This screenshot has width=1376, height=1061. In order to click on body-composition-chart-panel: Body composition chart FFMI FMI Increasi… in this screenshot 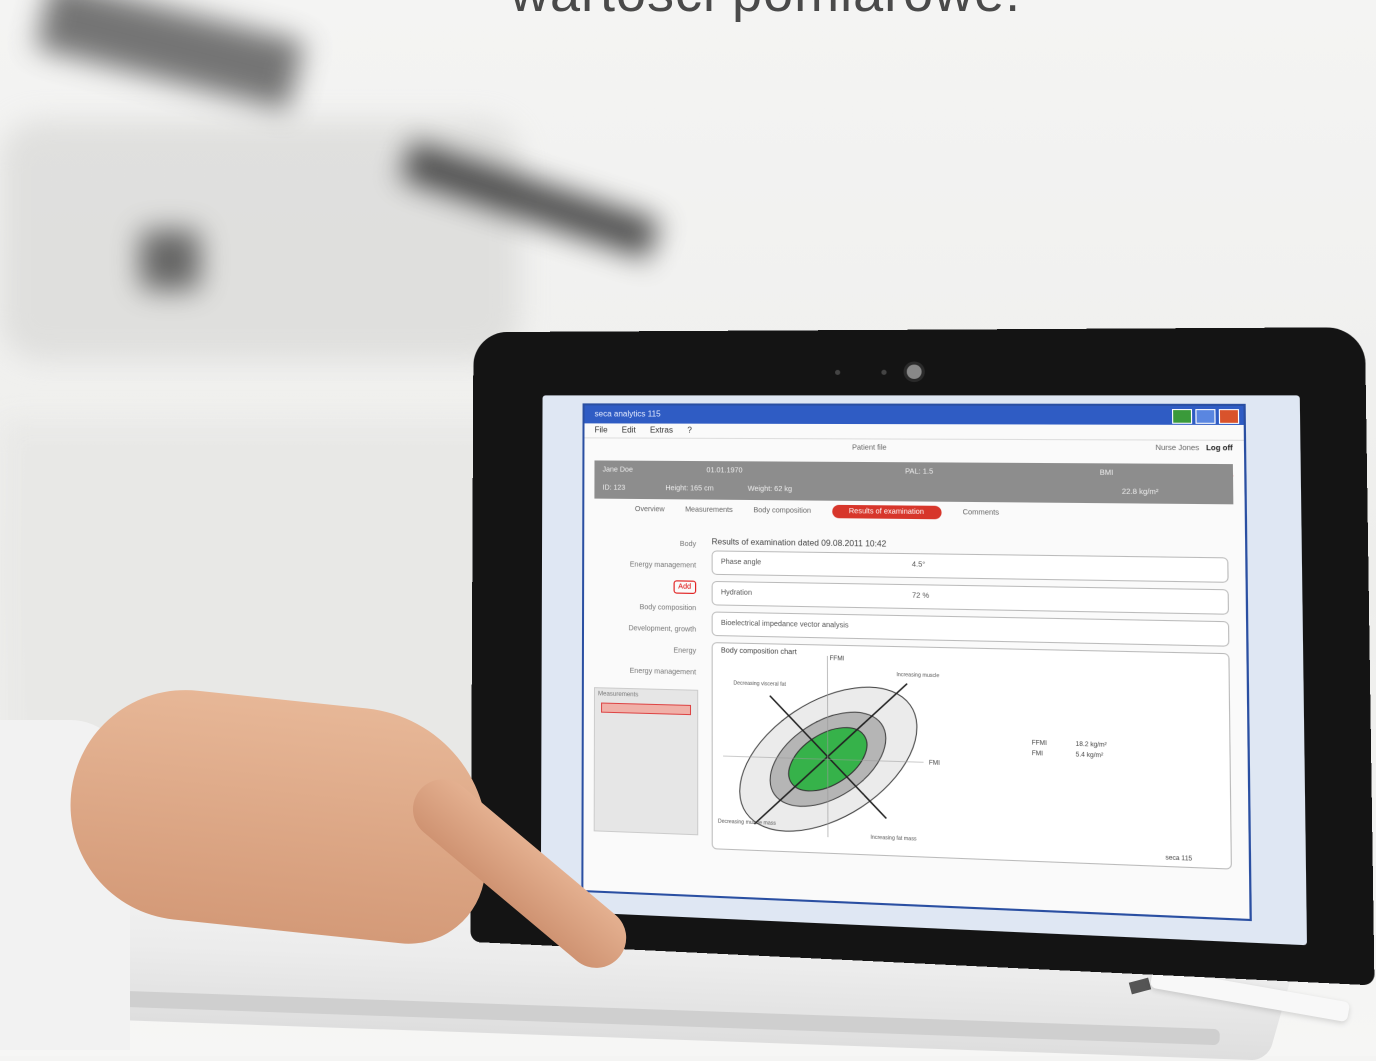, I will do `click(972, 756)`.